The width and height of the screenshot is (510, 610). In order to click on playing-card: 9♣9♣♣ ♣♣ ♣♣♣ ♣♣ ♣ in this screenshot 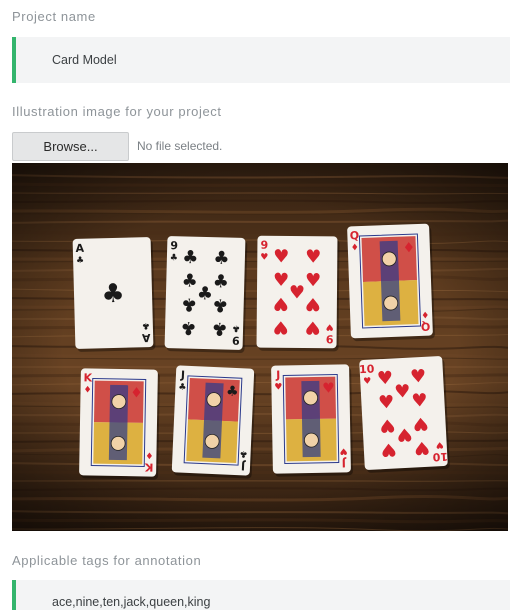, I will do `click(206, 294)`.